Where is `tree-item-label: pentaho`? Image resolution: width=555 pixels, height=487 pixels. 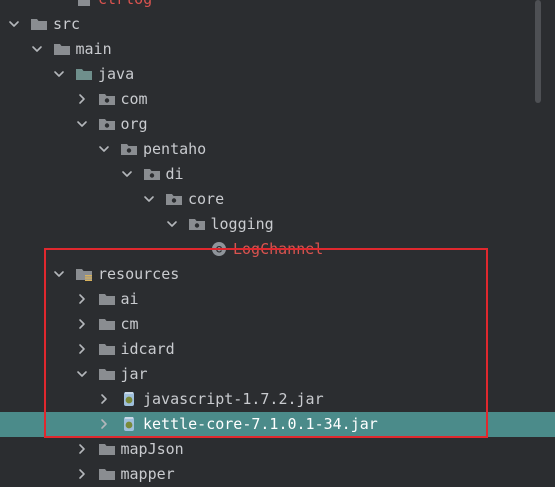 tree-item-label: pentaho is located at coordinates (175, 149).